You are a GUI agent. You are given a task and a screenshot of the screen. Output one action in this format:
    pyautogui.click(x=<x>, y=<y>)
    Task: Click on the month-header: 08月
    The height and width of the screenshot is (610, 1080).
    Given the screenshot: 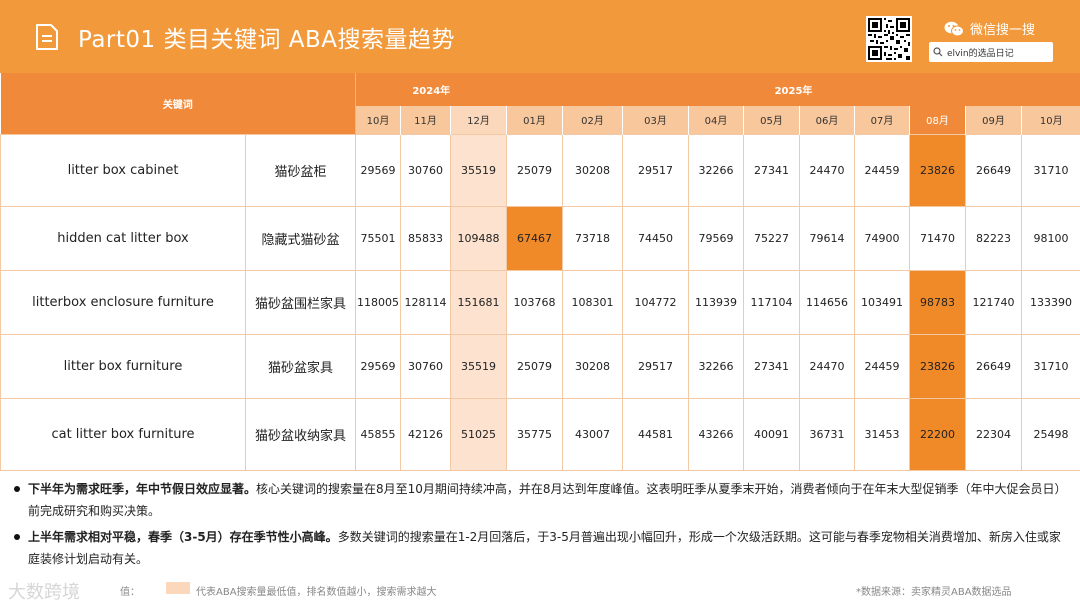 What is the action you would take?
    pyautogui.click(x=937, y=120)
    